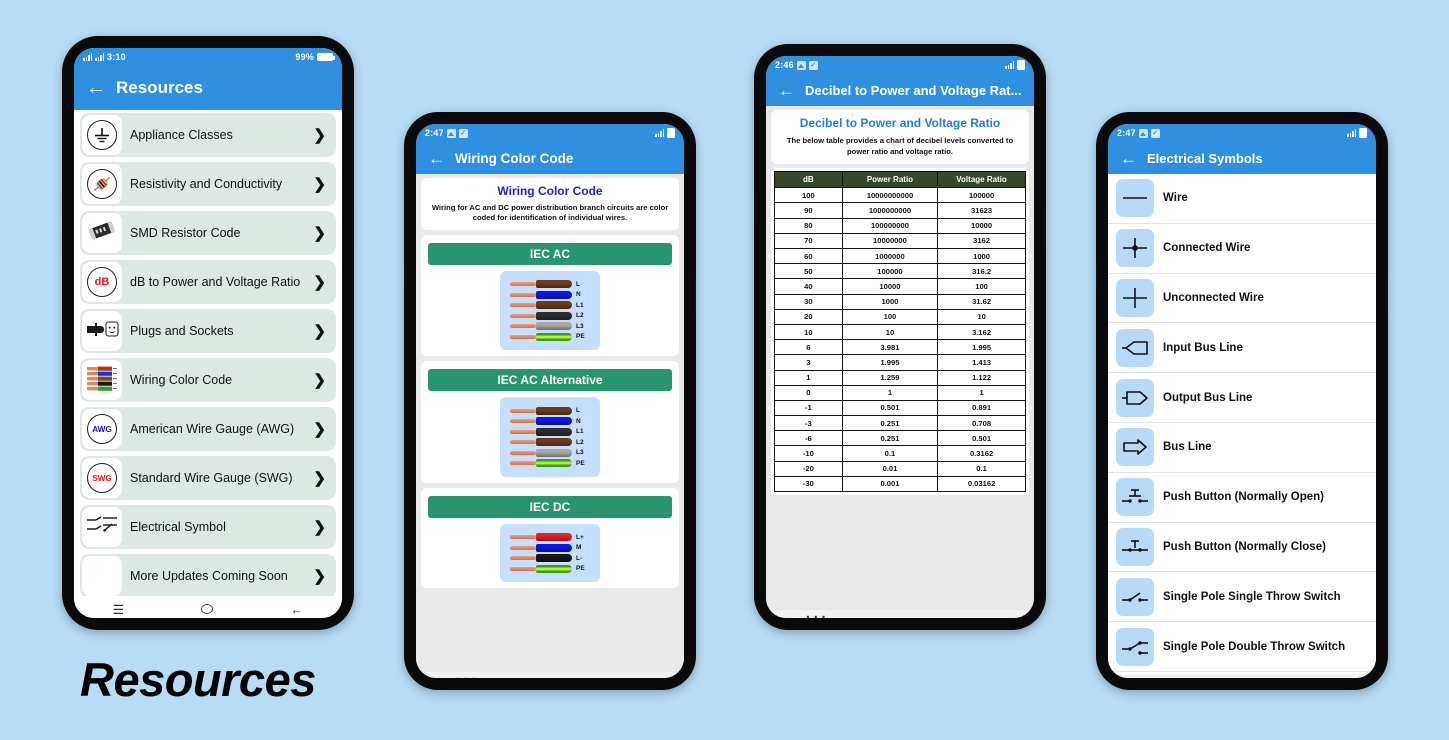 The height and width of the screenshot is (740, 1449). What do you see at coordinates (296, 609) in the screenshot?
I see `back-icon: ←` at bounding box center [296, 609].